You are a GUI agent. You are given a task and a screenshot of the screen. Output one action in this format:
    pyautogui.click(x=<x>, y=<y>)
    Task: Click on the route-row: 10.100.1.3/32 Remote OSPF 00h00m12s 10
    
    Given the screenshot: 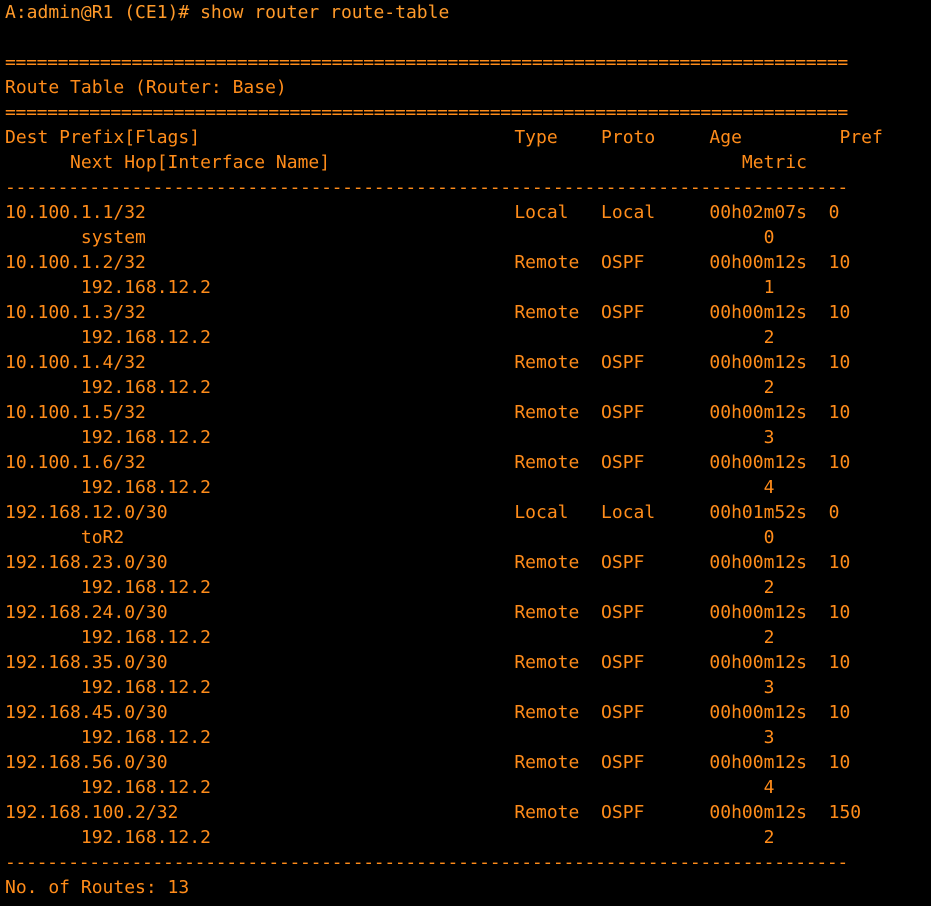 What is the action you would take?
    pyautogui.click(x=428, y=312)
    